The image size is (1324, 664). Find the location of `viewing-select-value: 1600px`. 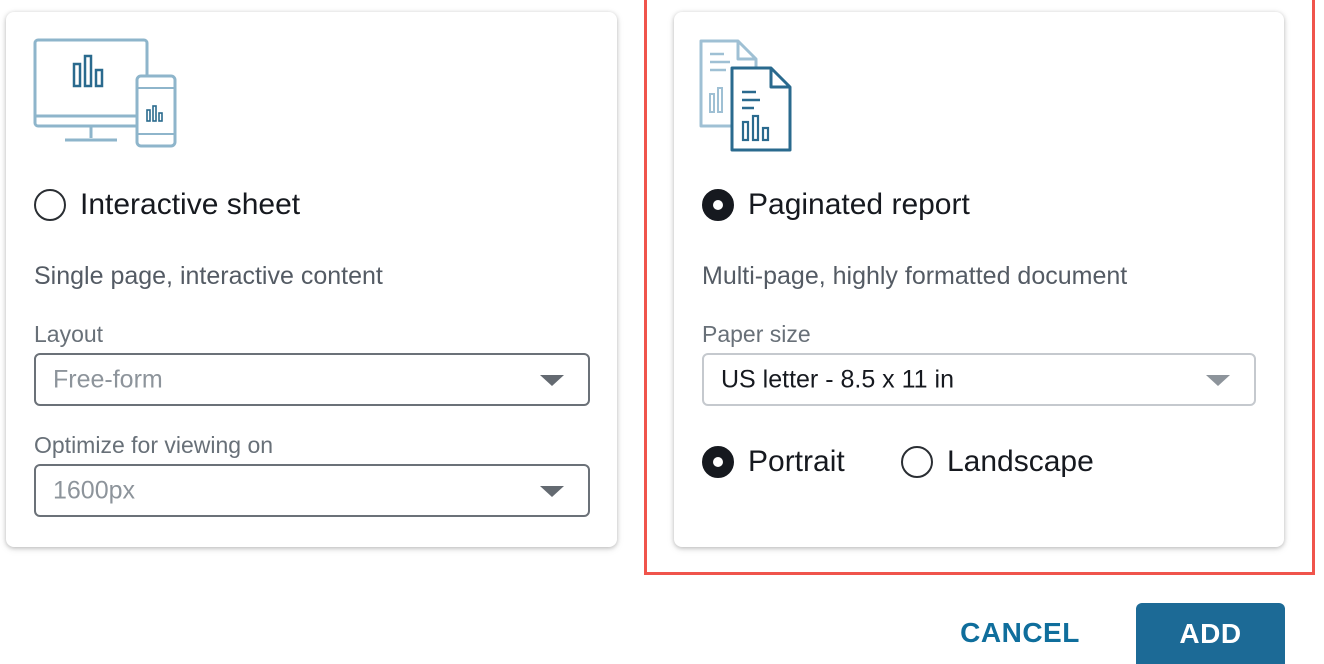

viewing-select-value: 1600px is located at coordinates (94, 490).